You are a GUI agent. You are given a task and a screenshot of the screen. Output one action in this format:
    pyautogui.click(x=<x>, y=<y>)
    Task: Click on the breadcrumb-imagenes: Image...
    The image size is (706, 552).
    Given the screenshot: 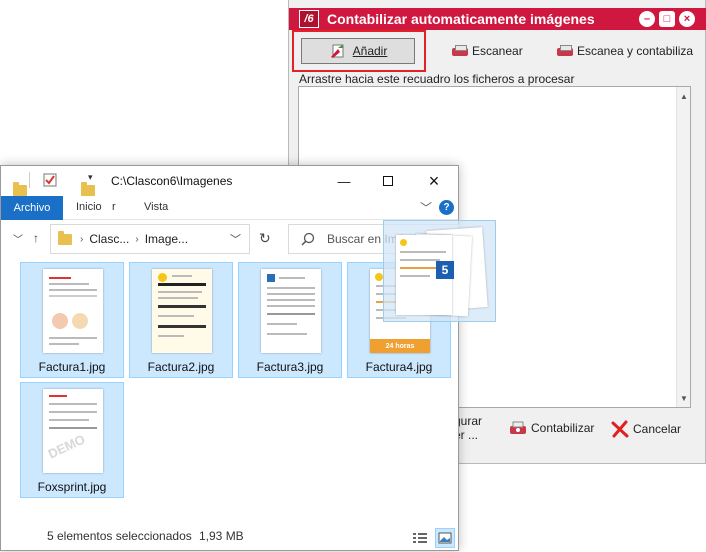 What is the action you would take?
    pyautogui.click(x=166, y=239)
    